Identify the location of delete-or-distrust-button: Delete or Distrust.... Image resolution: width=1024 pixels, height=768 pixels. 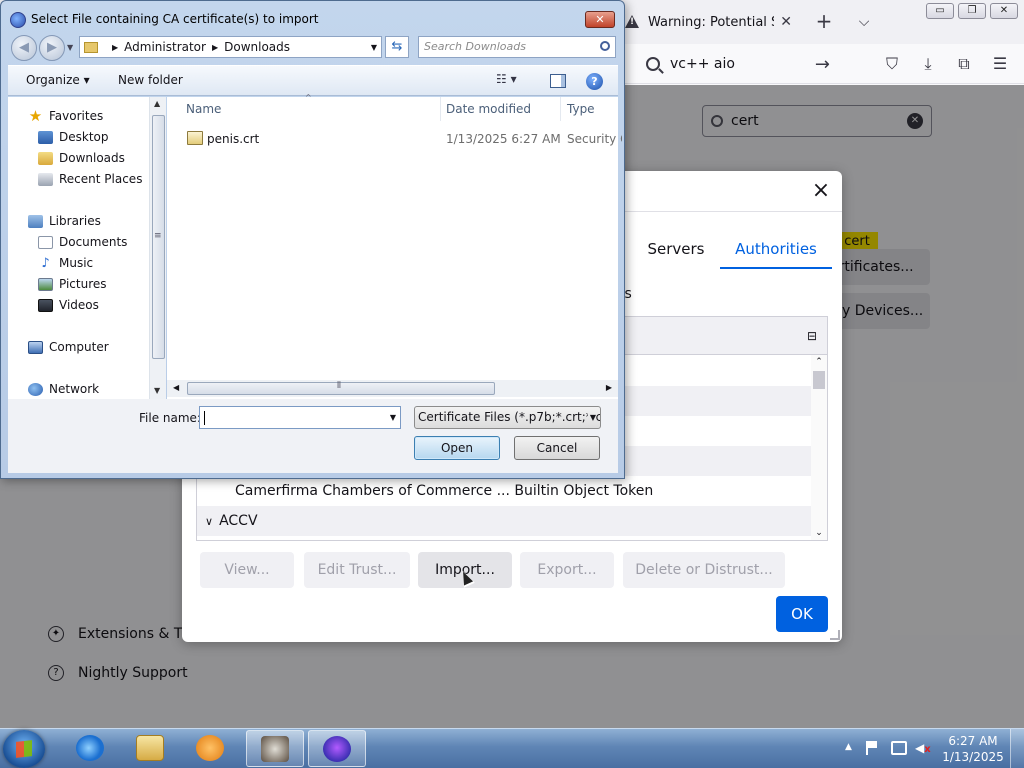
(704, 570).